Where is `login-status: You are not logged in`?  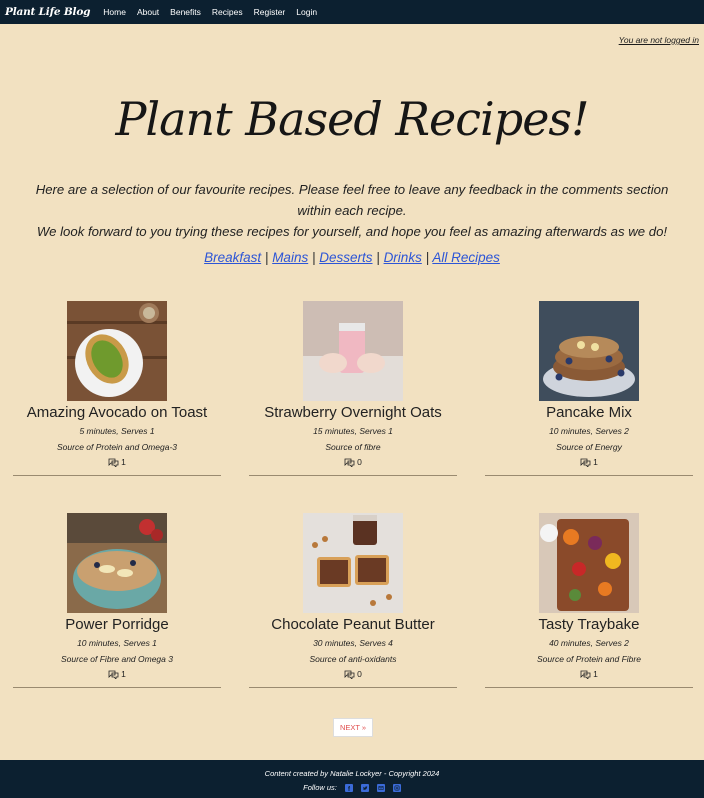
login-status: You are not logged in is located at coordinates (658, 40).